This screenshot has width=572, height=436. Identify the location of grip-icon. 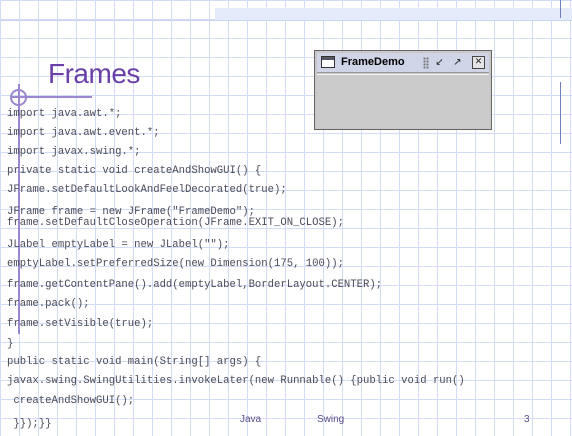
(426, 63).